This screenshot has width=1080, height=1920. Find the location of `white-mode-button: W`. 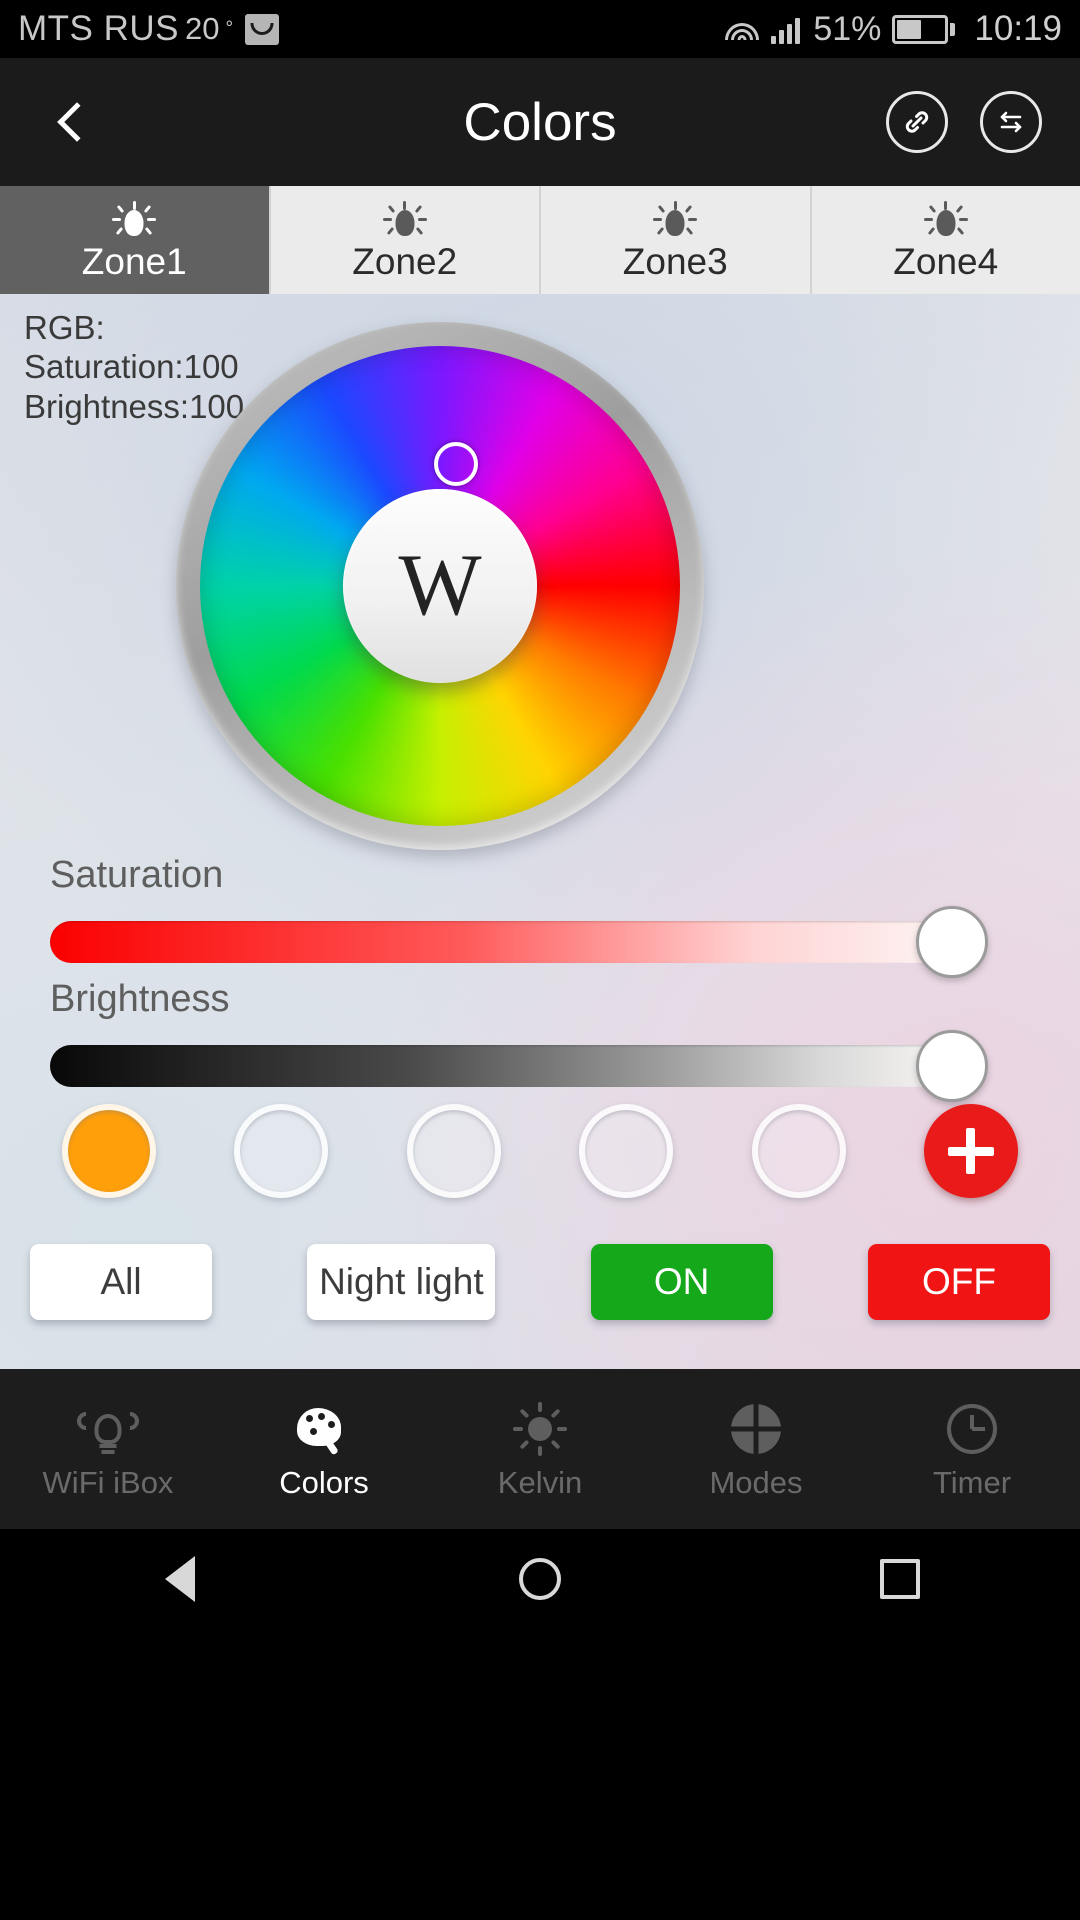

white-mode-button: W is located at coordinates (440, 586).